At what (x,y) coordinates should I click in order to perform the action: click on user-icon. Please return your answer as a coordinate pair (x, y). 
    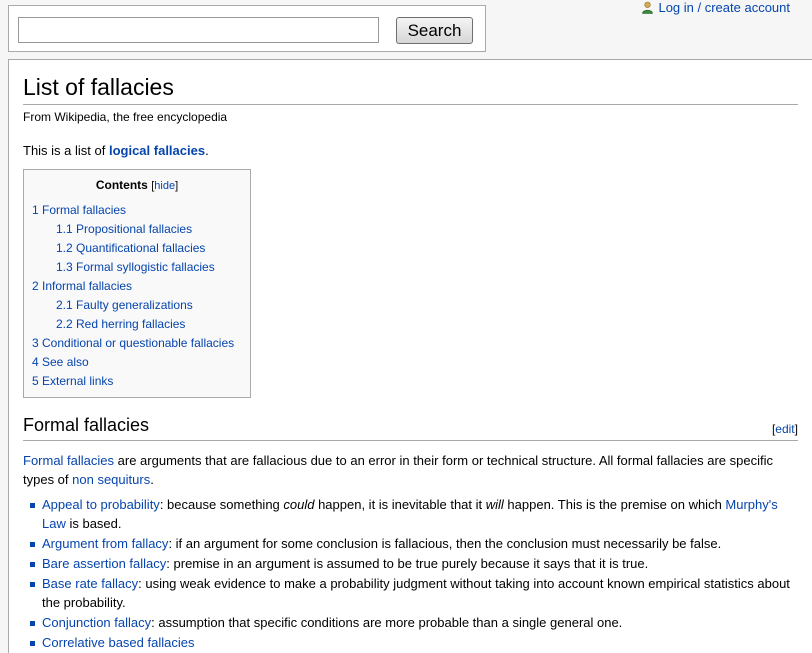
    Looking at the image, I should click on (647, 7).